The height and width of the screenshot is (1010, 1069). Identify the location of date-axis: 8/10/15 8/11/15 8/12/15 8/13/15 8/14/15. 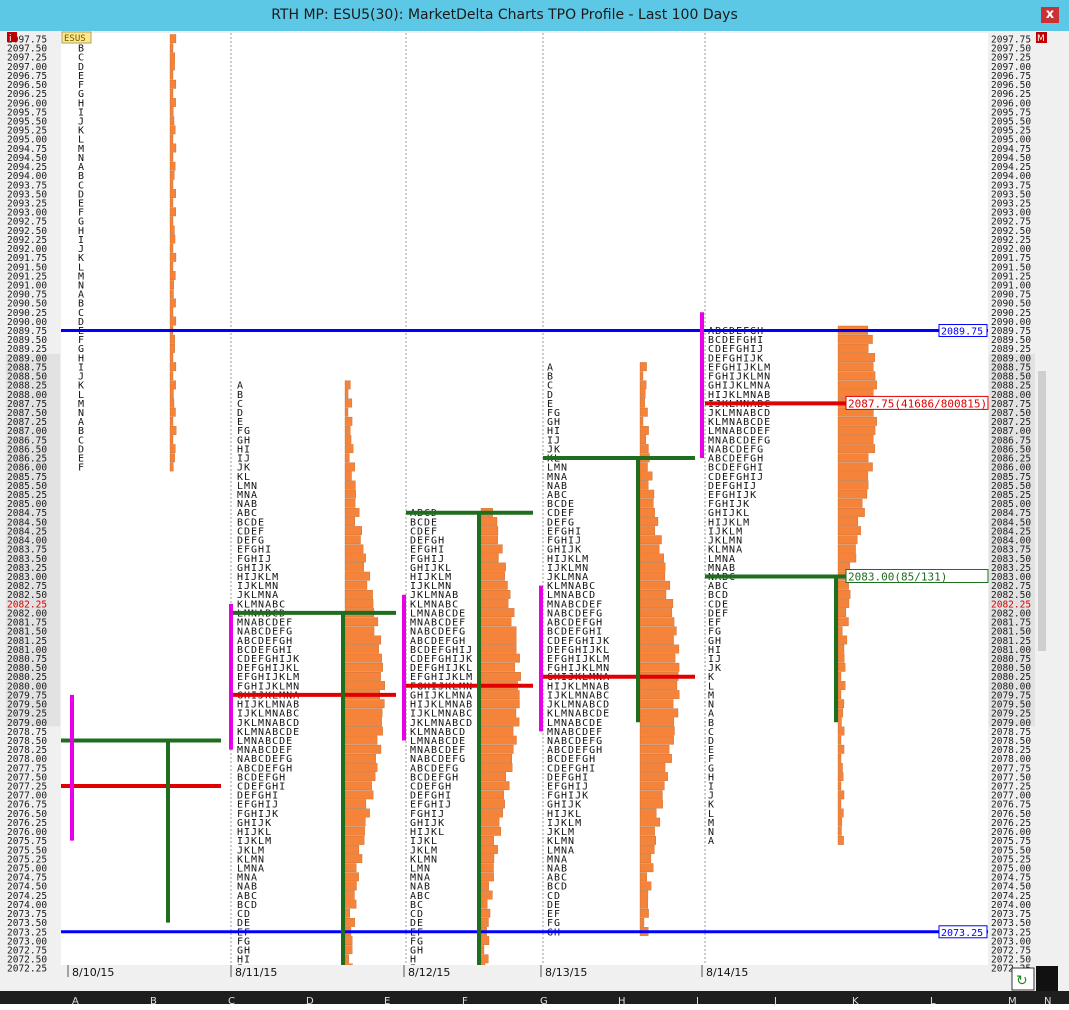
(524, 978).